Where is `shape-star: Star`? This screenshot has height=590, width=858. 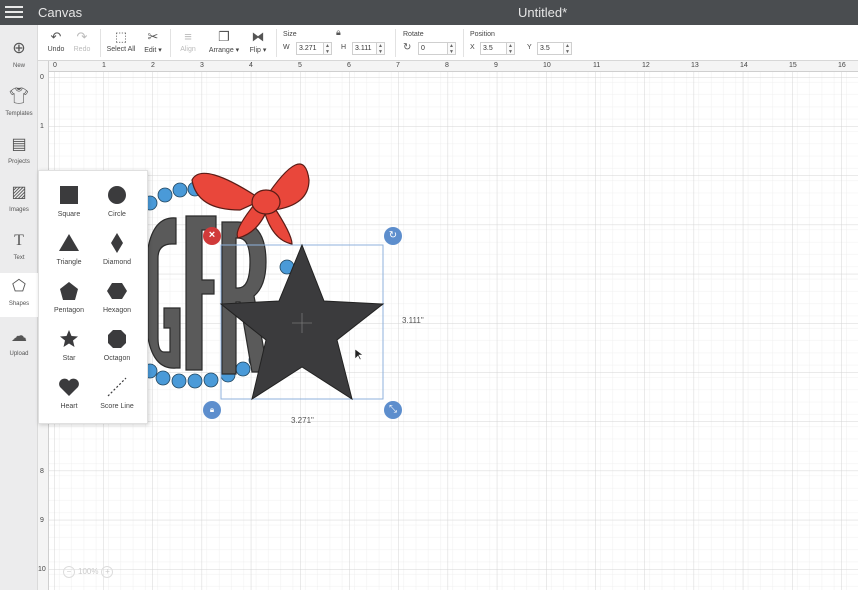
shape-star: Star is located at coordinates (69, 348).